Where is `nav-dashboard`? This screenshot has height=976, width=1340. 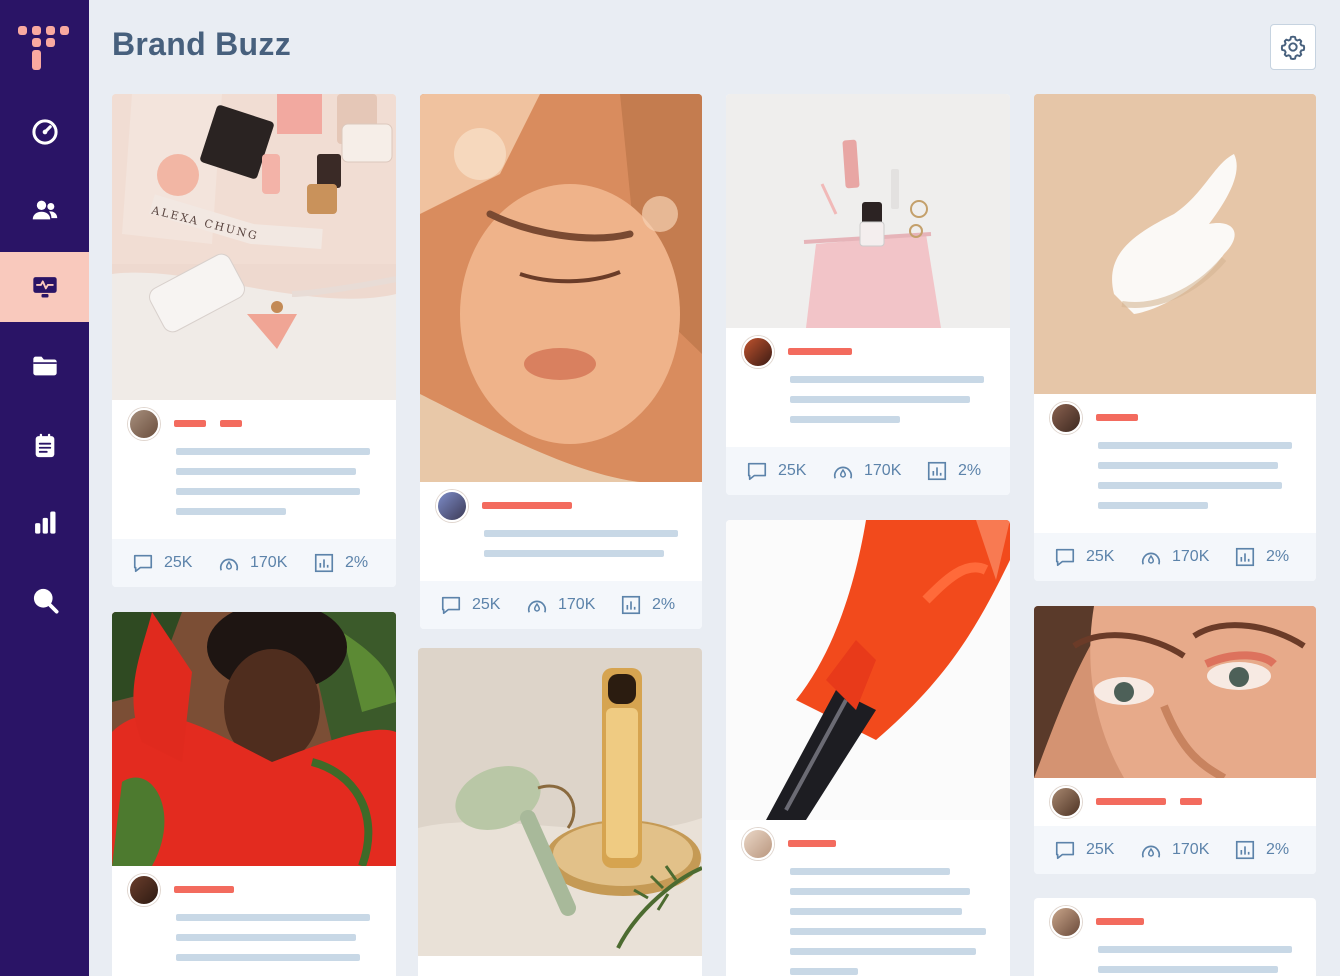
nav-dashboard is located at coordinates (44, 132).